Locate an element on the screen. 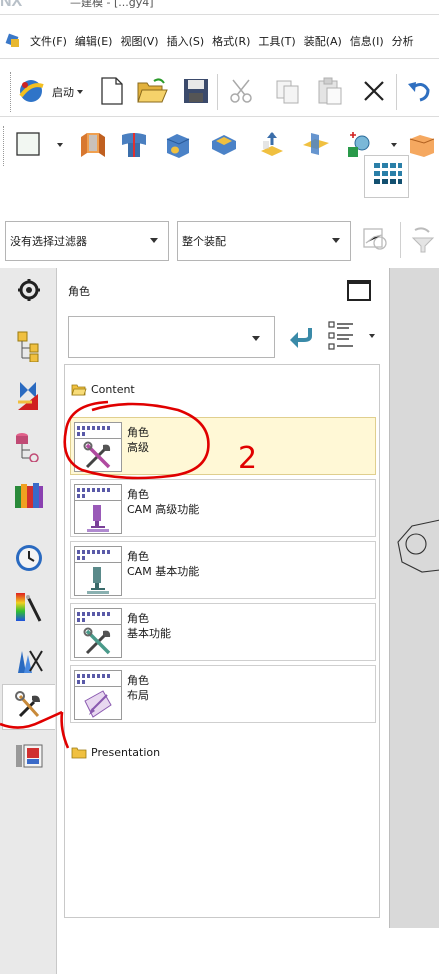 This screenshot has width=439, height=974. menu-format: 格式(R) is located at coordinates (231, 41).